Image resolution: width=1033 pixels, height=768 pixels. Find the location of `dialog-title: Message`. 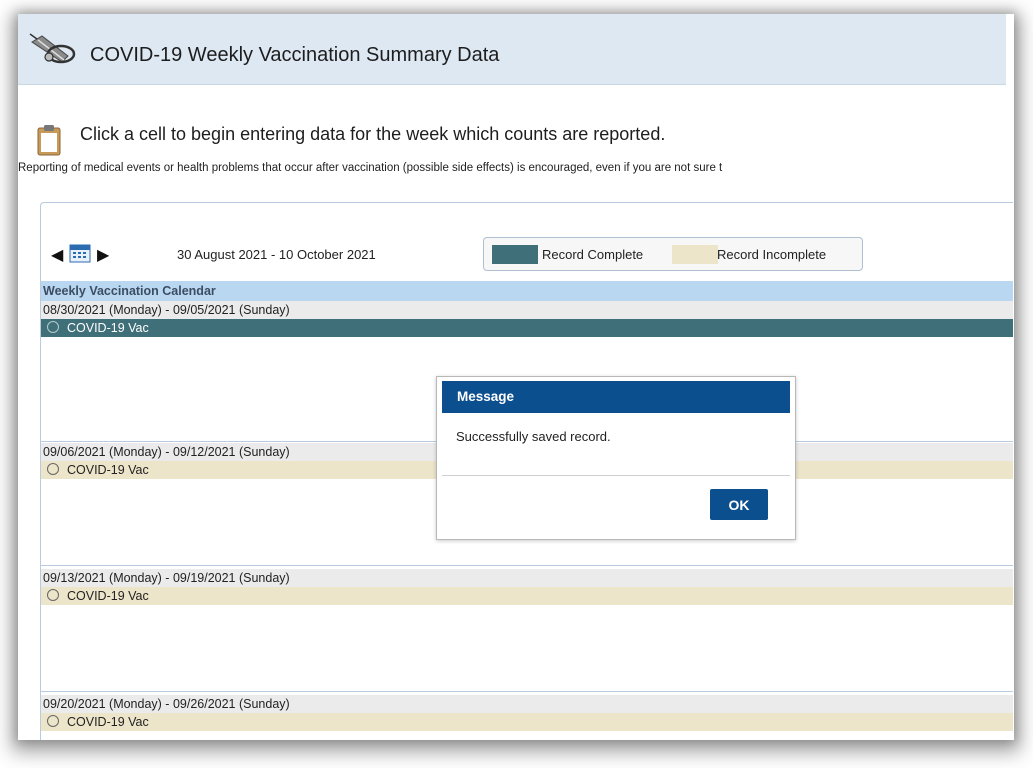

dialog-title: Message is located at coordinates (616, 397).